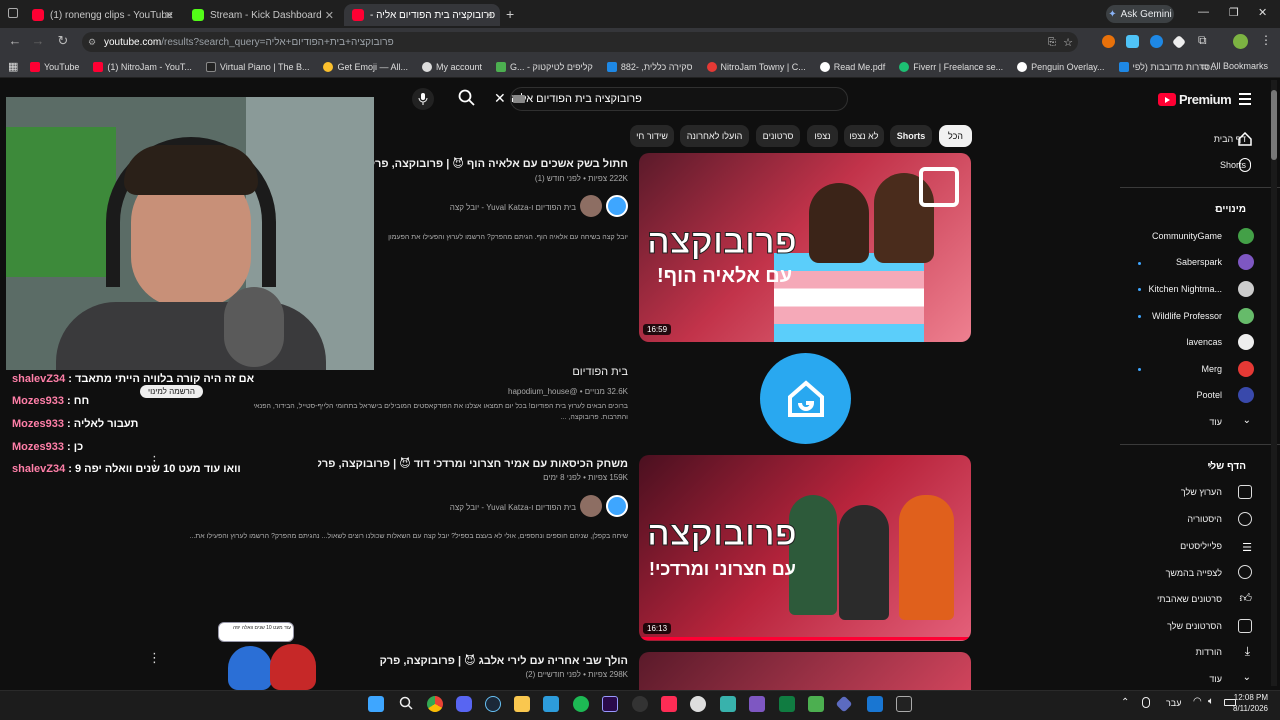 The height and width of the screenshot is (720, 1280). I want to click on keyboard-icon, so click(519, 99).